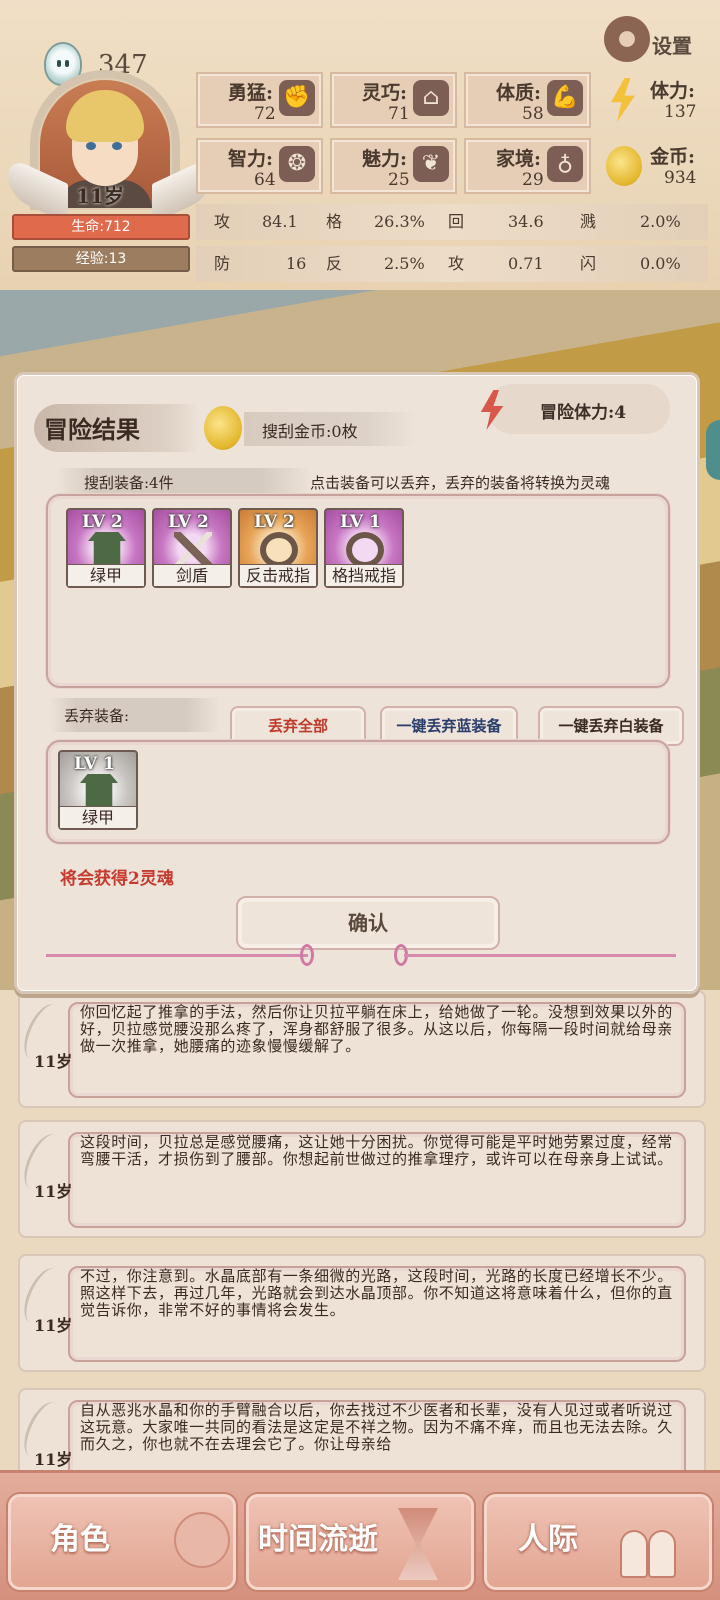 Image resolution: width=720 pixels, height=1600 pixels. I want to click on attr-value: 71, so click(399, 114).